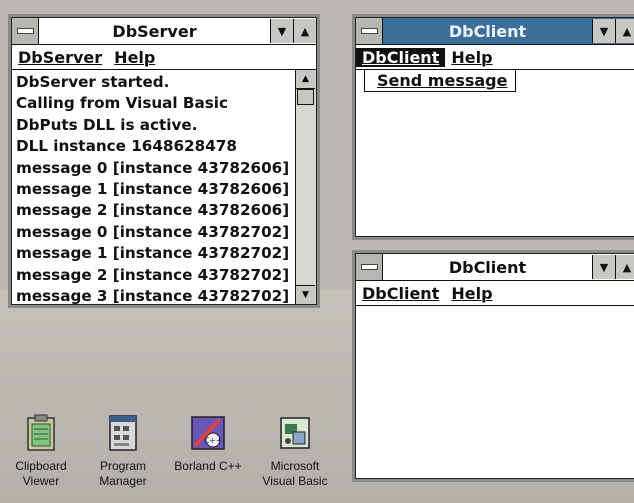  I want to click on menu-dbserver: DbServer, so click(60, 57).